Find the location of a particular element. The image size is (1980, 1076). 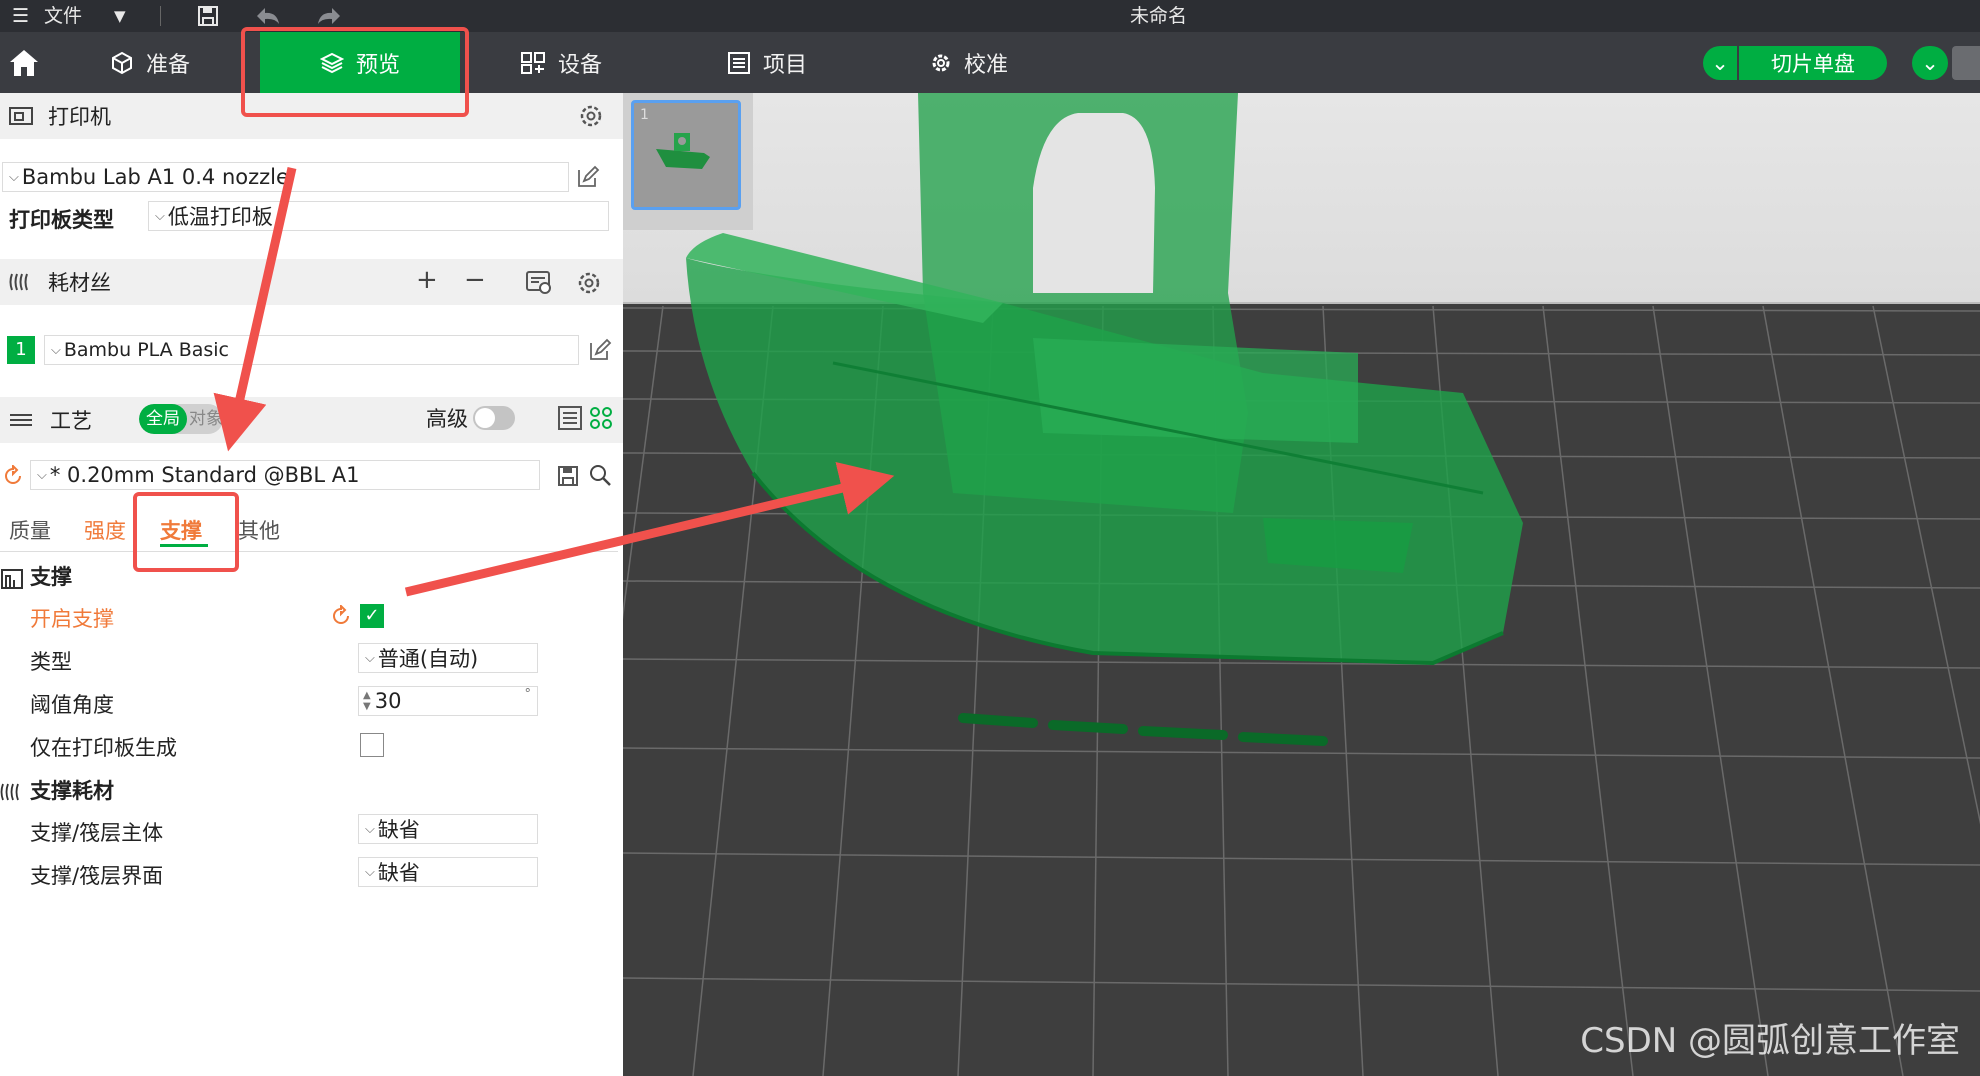

support-interface-label: 支撑/筏层界面 is located at coordinates (97, 876).